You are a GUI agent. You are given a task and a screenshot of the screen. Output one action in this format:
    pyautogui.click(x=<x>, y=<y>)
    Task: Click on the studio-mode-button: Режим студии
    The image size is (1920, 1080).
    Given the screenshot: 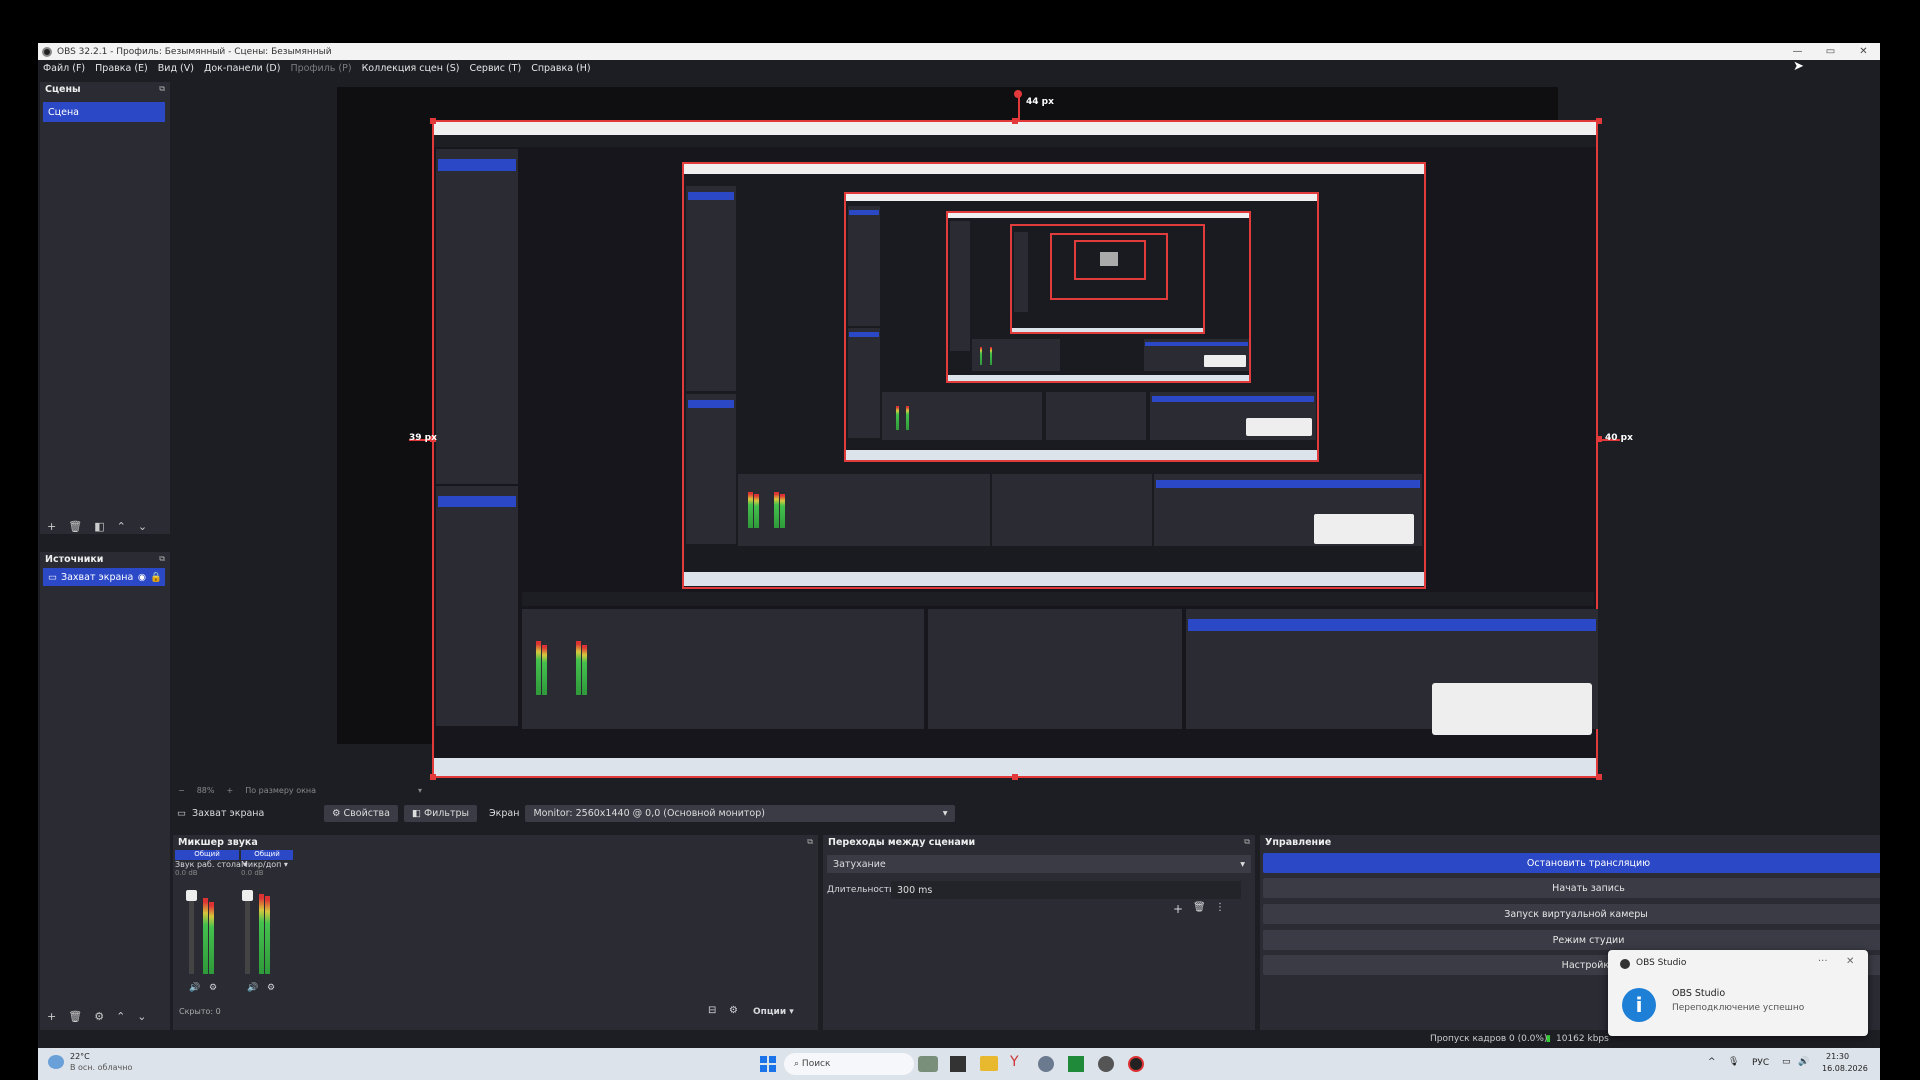 What is the action you would take?
    pyautogui.click(x=1571, y=940)
    